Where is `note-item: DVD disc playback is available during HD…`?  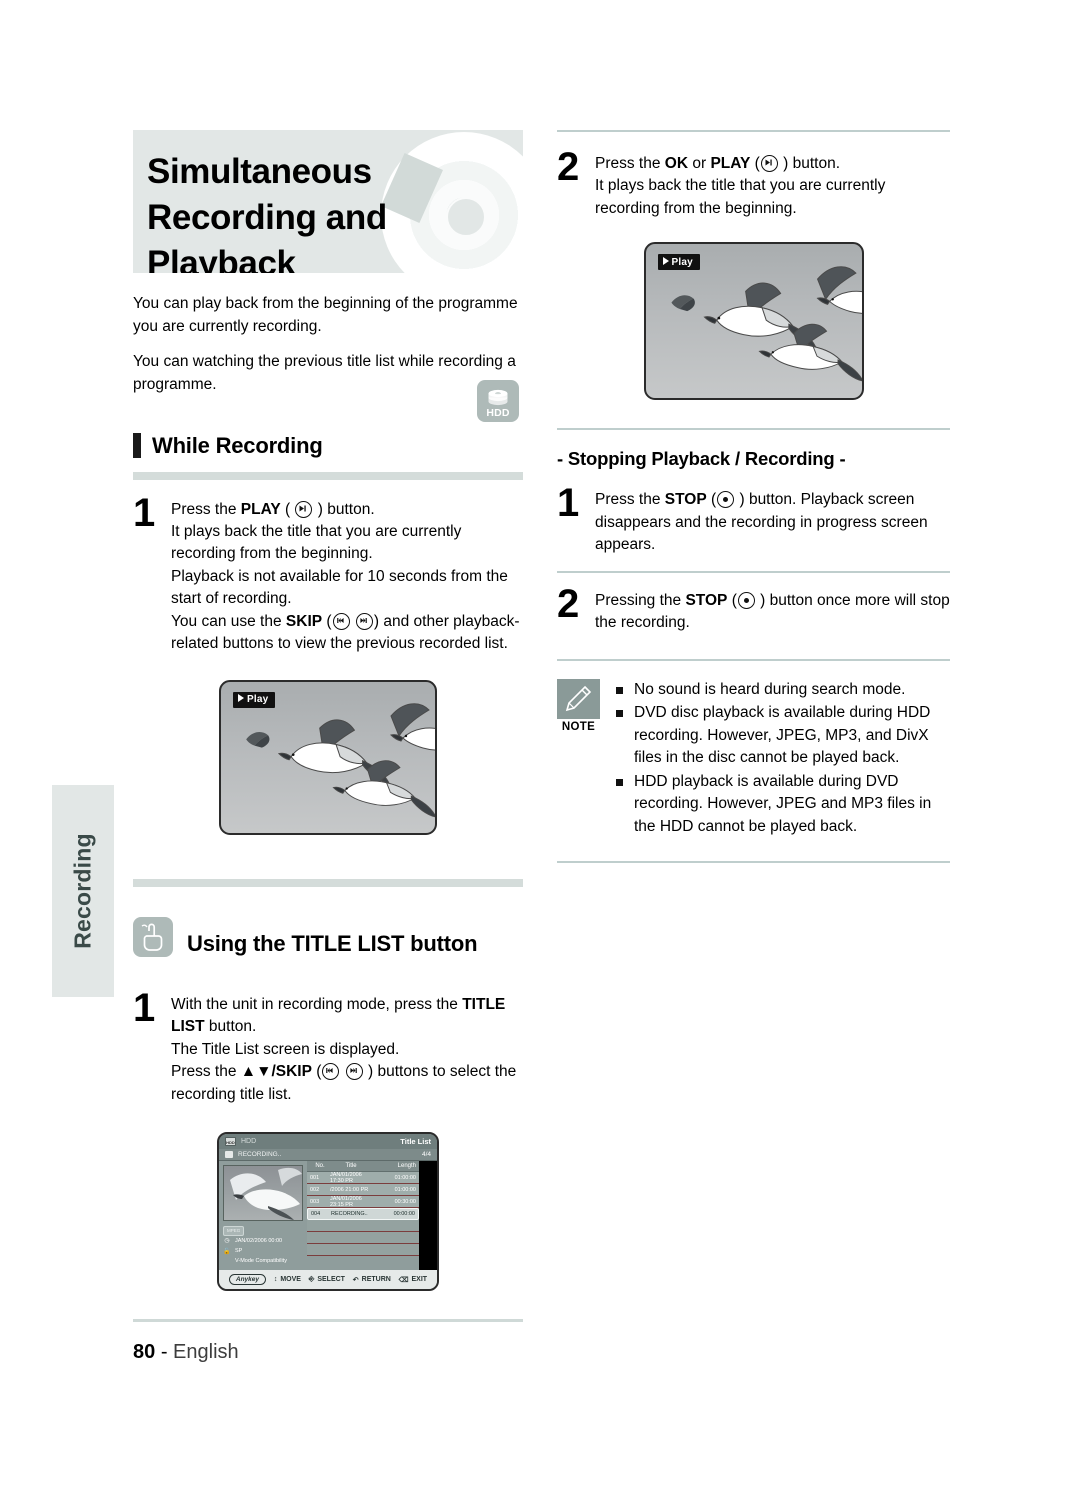 note-item: DVD disc playback is available during HD… is located at coordinates (782, 735).